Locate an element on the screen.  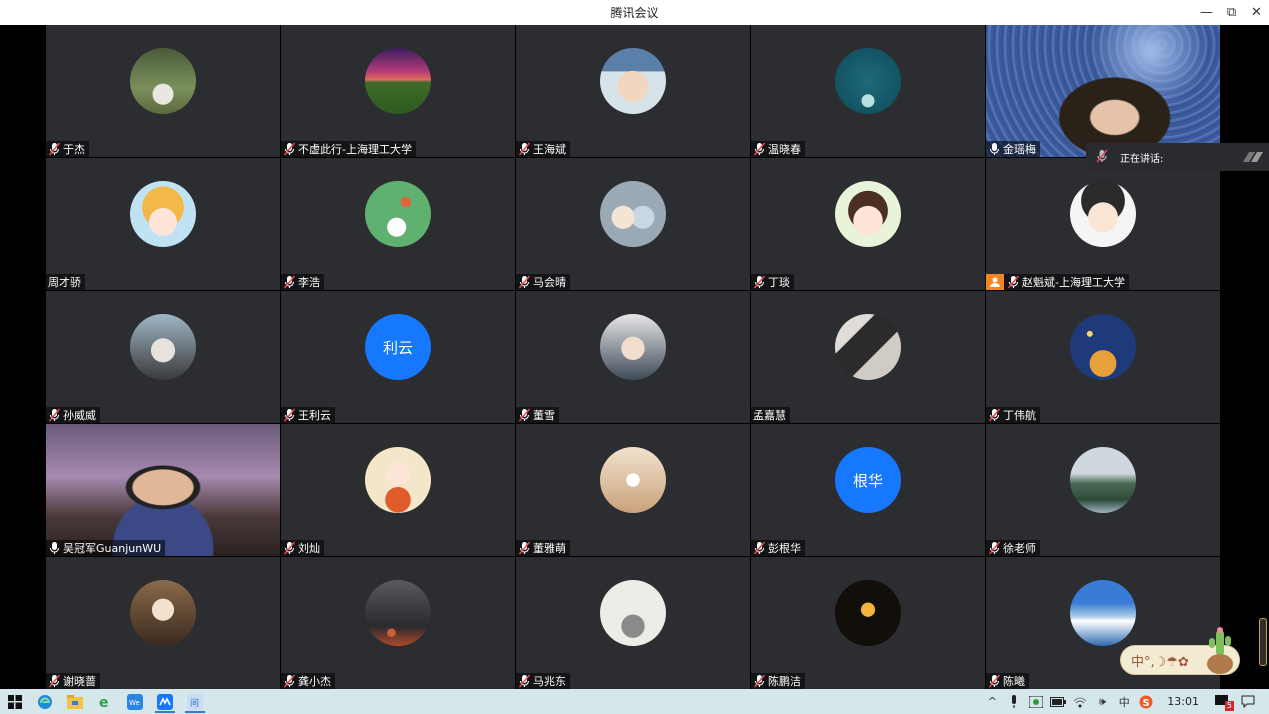
participant-name: 董雅萌 is located at coordinates (549, 548).